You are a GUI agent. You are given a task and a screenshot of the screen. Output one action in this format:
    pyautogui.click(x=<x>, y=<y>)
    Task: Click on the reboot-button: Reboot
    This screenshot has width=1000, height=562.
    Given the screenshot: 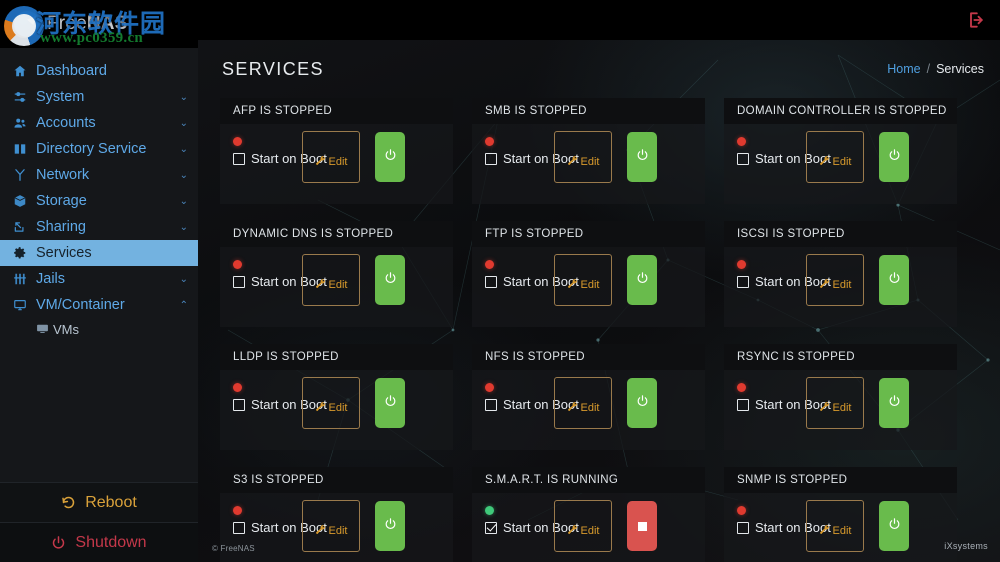 What is the action you would take?
    pyautogui.click(x=99, y=502)
    